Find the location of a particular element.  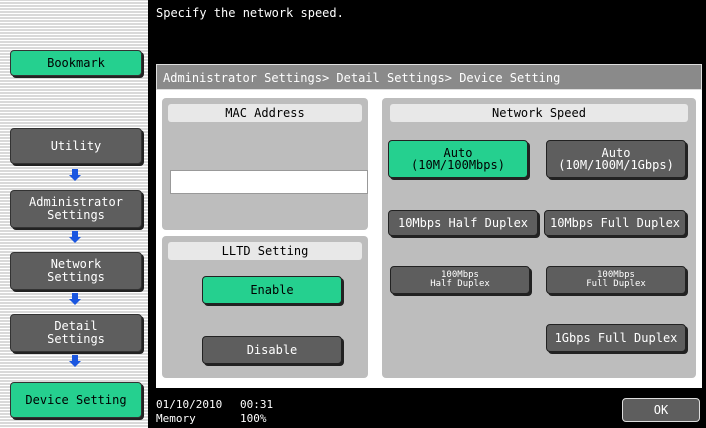

lltd-disable-button: Disable is located at coordinates (272, 350).